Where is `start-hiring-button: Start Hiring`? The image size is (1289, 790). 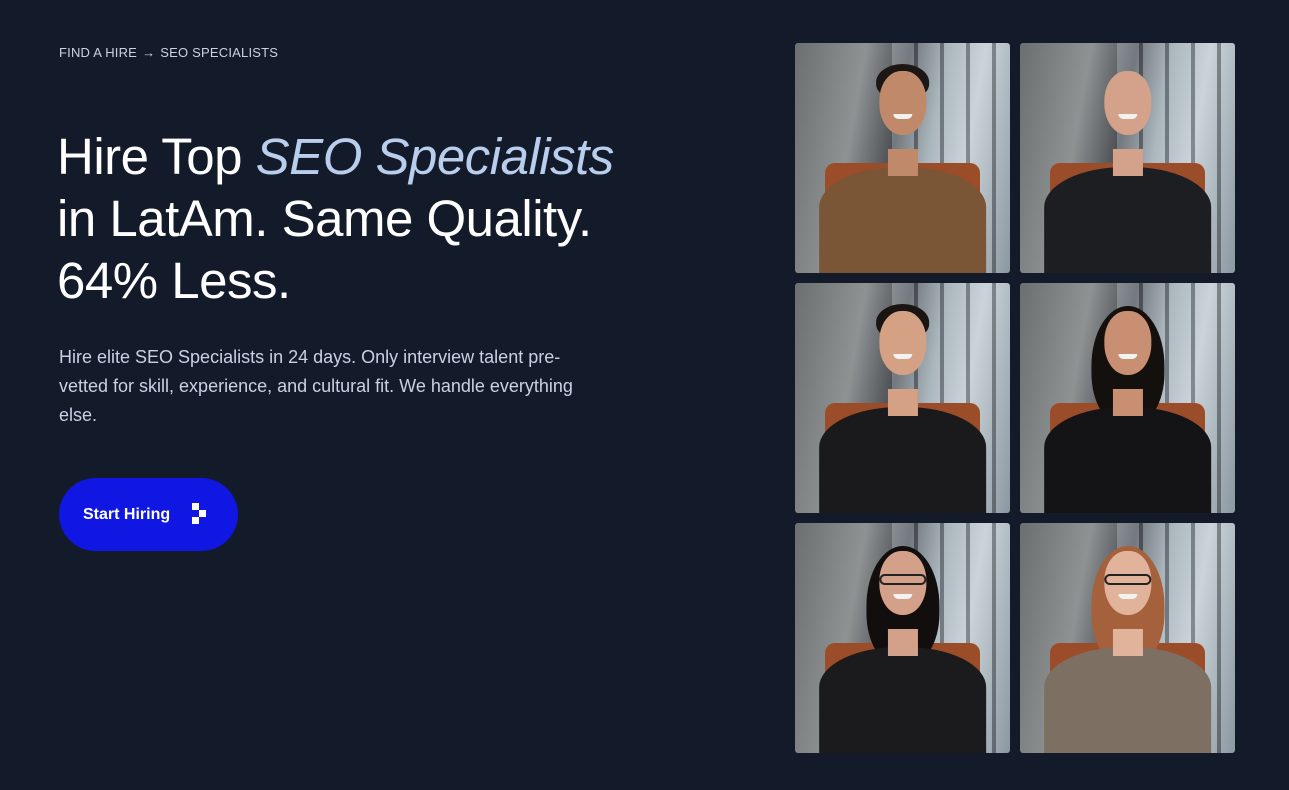 start-hiring-button: Start Hiring is located at coordinates (148, 514).